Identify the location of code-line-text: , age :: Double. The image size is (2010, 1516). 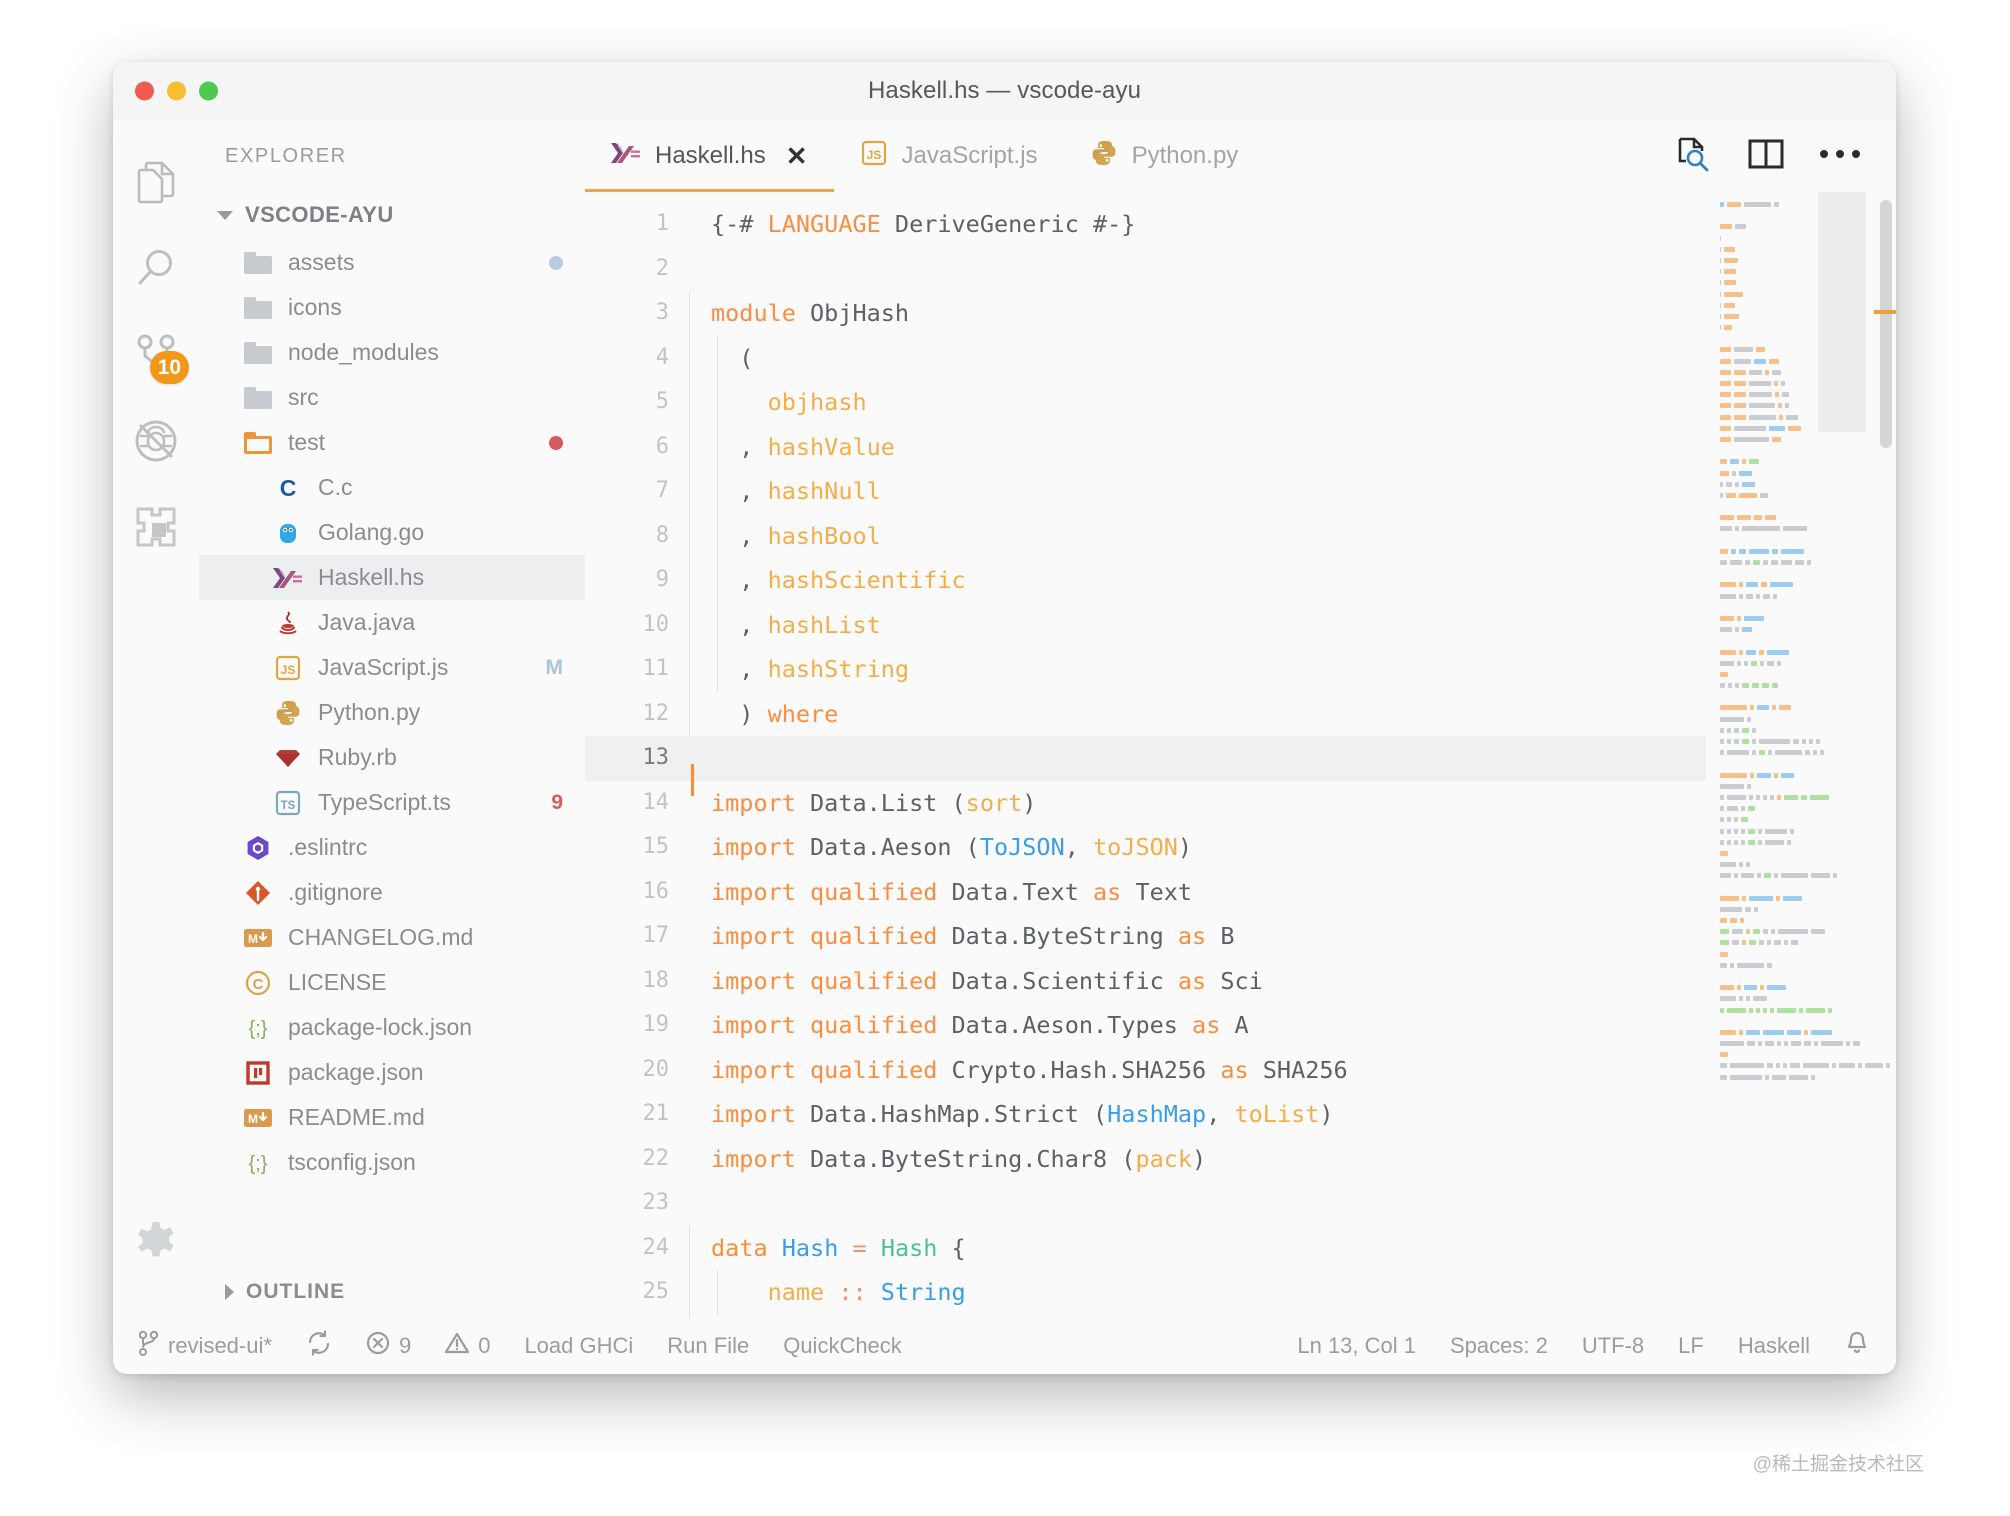
(828, 1317).